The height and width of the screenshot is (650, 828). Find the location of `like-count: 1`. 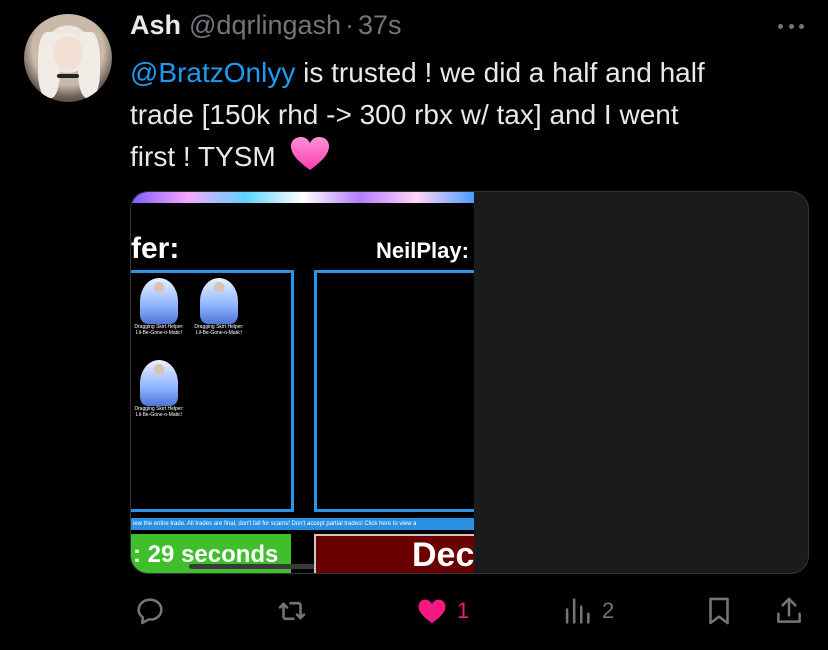

like-count: 1 is located at coordinates (463, 610).